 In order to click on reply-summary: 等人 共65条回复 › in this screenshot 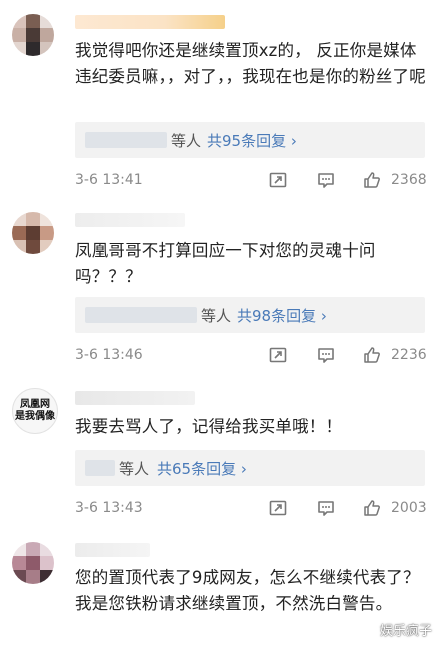, I will do `click(250, 468)`.